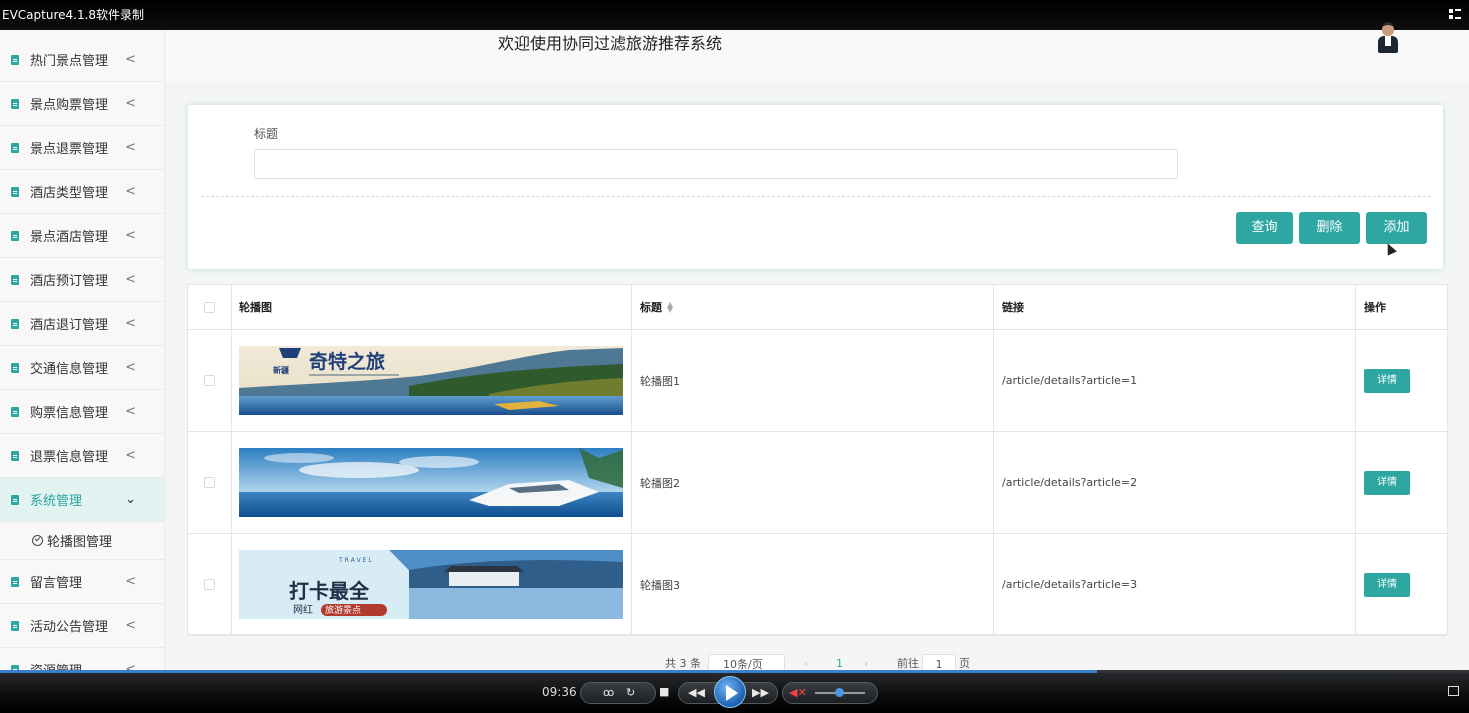 This screenshot has height=713, width=1469. Describe the element at coordinates (82, 192) in the screenshot. I see `sidebar-item-hotel-types: 酒店类型管理 <` at that location.